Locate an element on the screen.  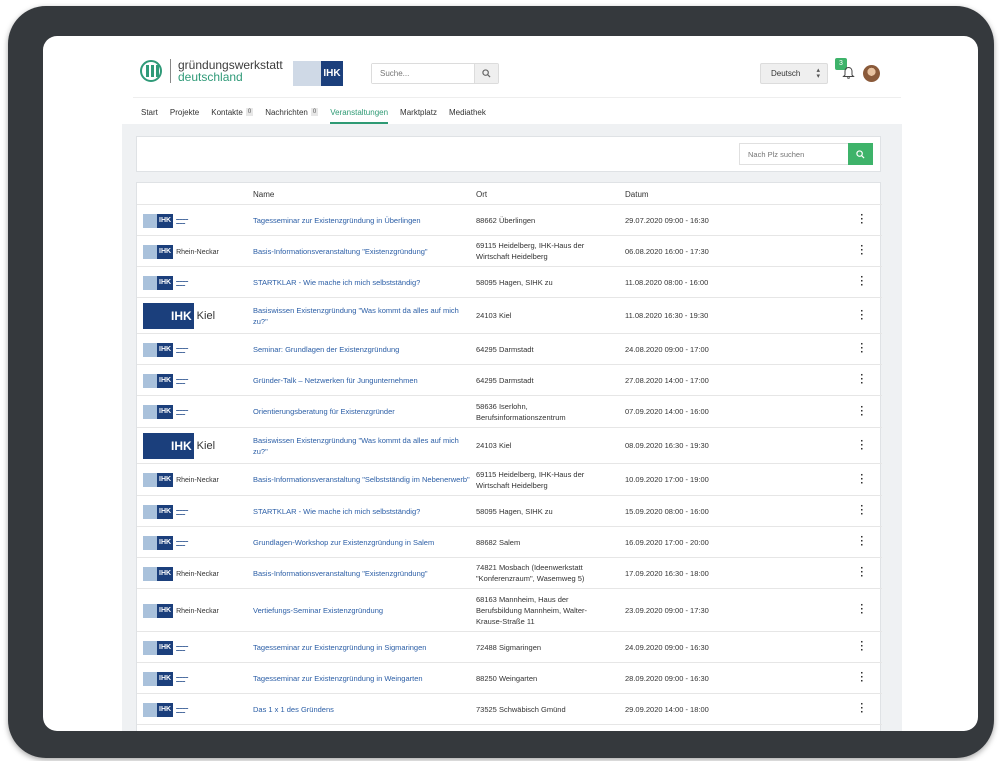
search-button is located at coordinates (486, 73).